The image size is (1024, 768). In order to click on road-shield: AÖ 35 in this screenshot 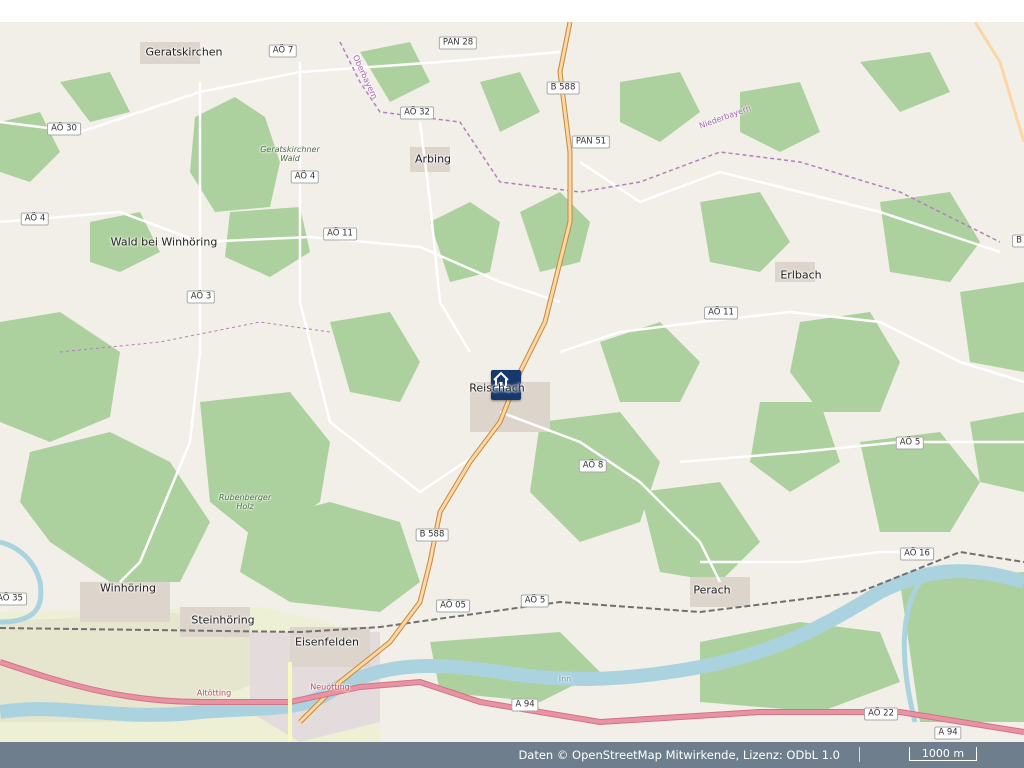, I will do `click(13, 599)`.